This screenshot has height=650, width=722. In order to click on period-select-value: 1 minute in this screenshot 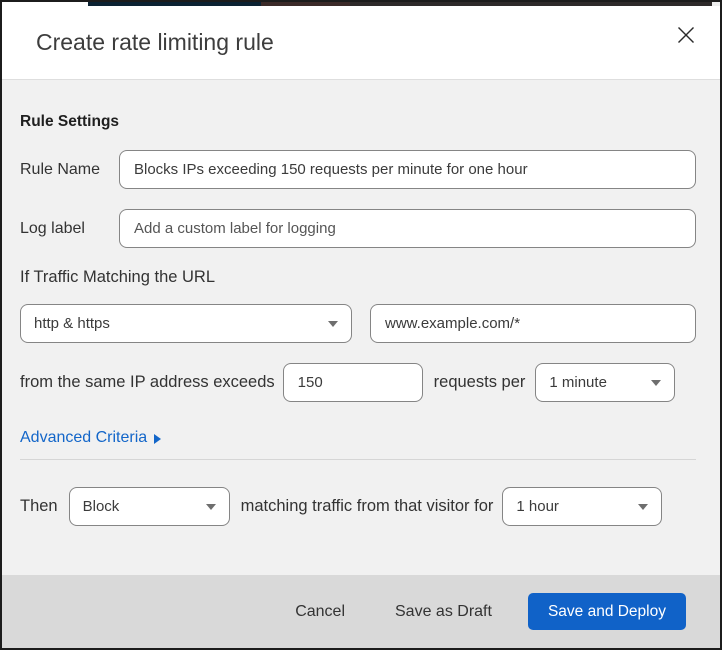, I will do `click(578, 382)`.